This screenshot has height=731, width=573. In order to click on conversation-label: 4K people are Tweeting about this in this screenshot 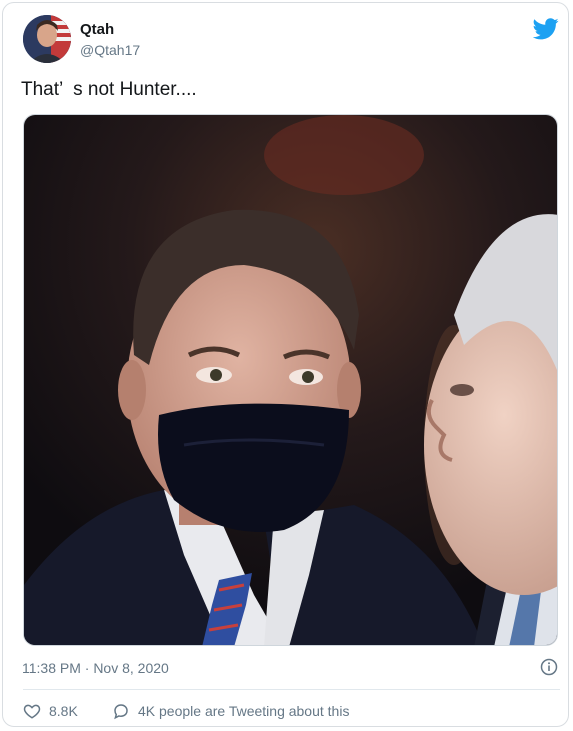, I will do `click(244, 711)`.